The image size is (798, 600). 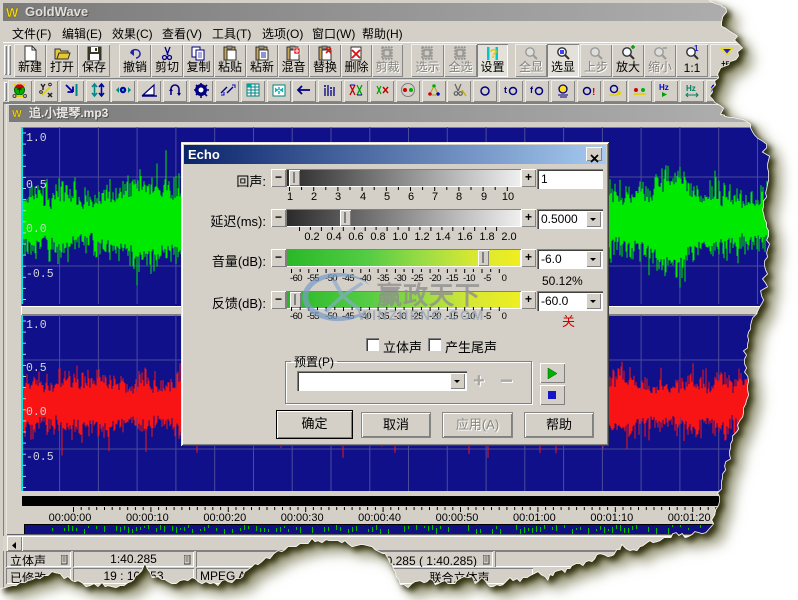 I want to click on svg-text: t, so click(x=505, y=90).